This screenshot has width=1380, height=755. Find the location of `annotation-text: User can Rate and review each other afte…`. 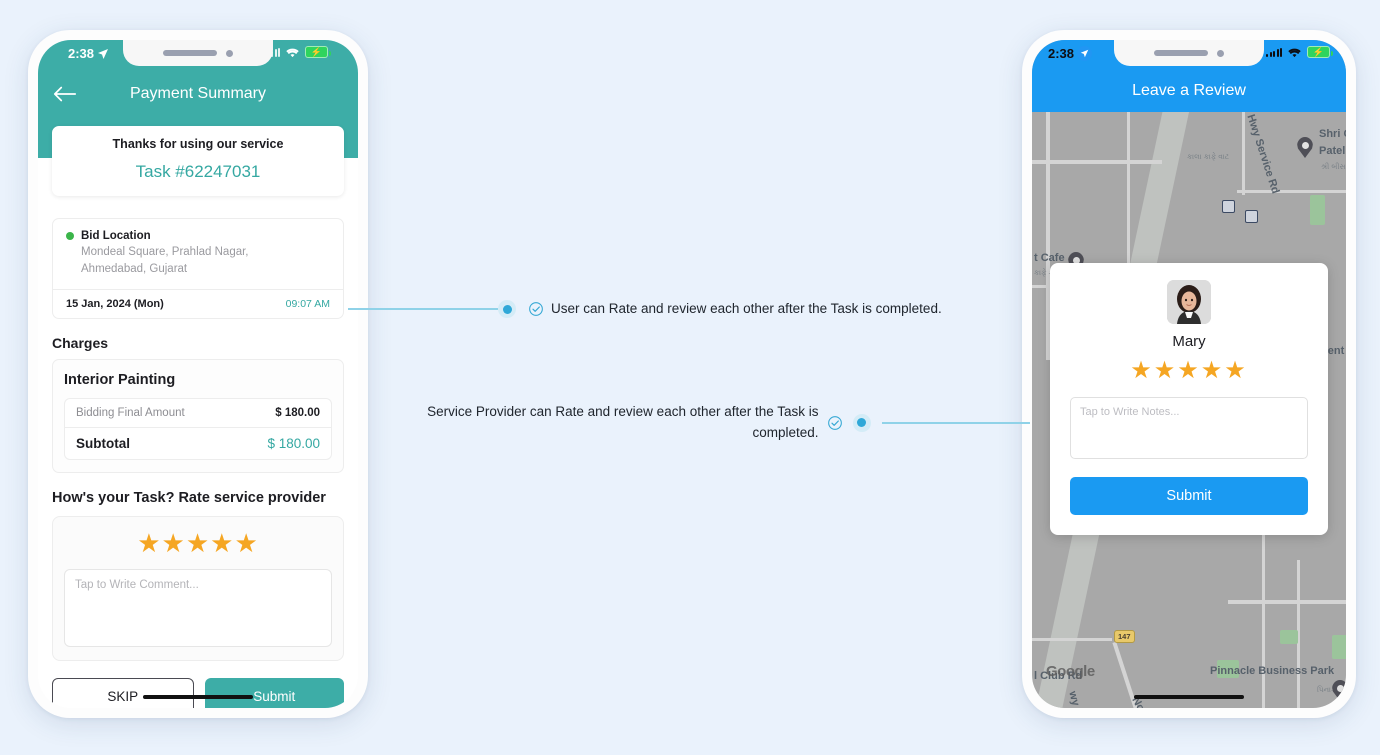

annotation-text: User can Rate and review each other afte… is located at coordinates (746, 308).